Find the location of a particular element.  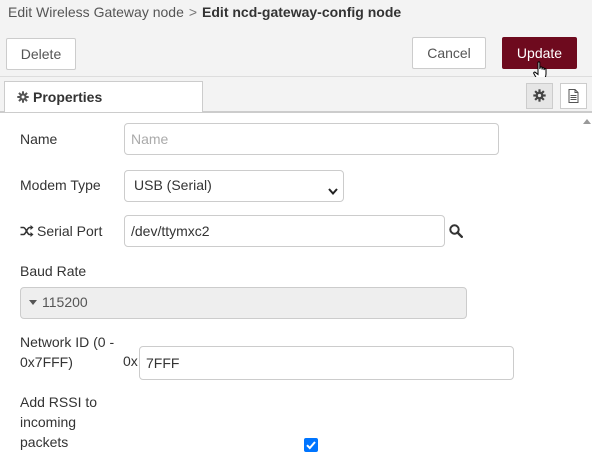

baud-rate-label: Baud Rate is located at coordinates (53, 271).